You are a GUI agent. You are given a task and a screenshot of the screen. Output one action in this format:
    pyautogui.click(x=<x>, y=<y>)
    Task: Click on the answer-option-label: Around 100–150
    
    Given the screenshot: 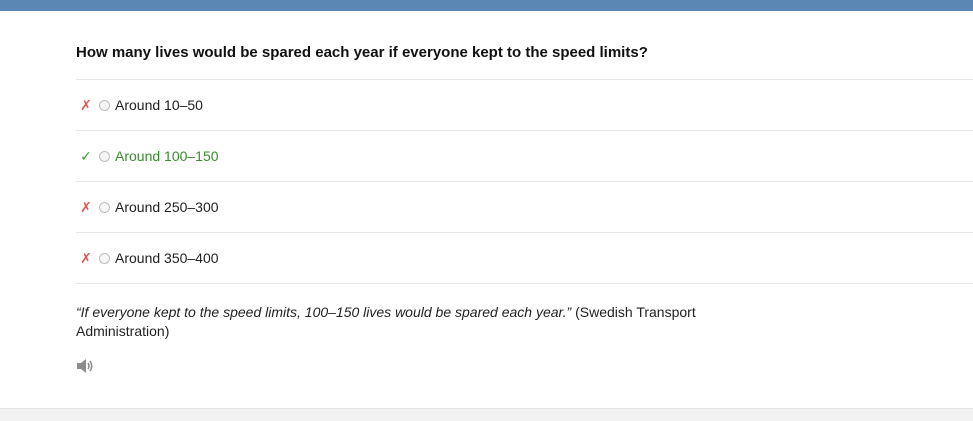 What is the action you would take?
    pyautogui.click(x=167, y=156)
    